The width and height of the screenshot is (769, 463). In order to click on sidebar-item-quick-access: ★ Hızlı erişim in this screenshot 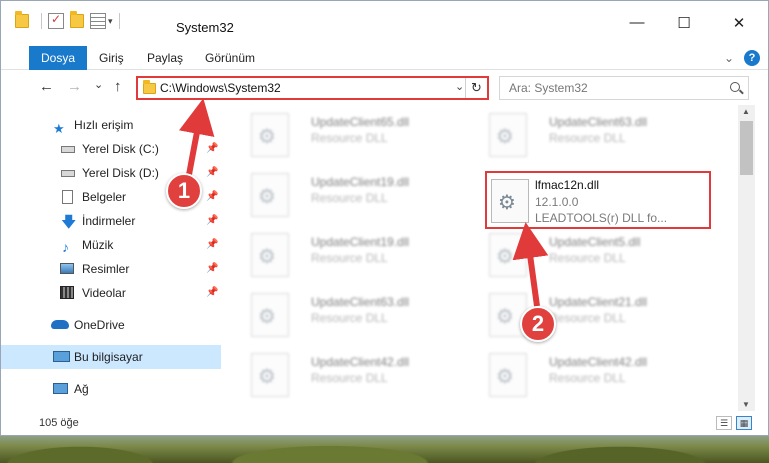, I will do `click(111, 125)`.